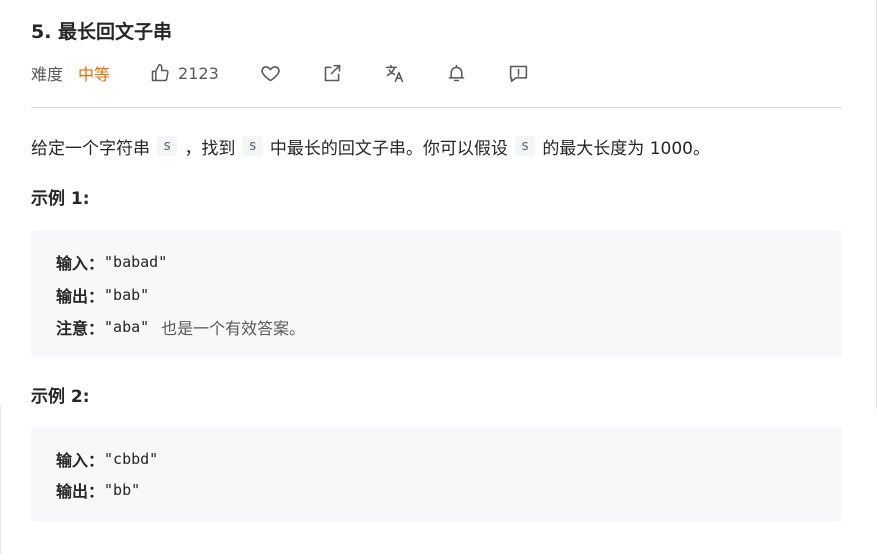 This screenshot has width=877, height=554. What do you see at coordinates (60, 199) in the screenshot?
I see `example-1-title: 示例 1:` at bounding box center [60, 199].